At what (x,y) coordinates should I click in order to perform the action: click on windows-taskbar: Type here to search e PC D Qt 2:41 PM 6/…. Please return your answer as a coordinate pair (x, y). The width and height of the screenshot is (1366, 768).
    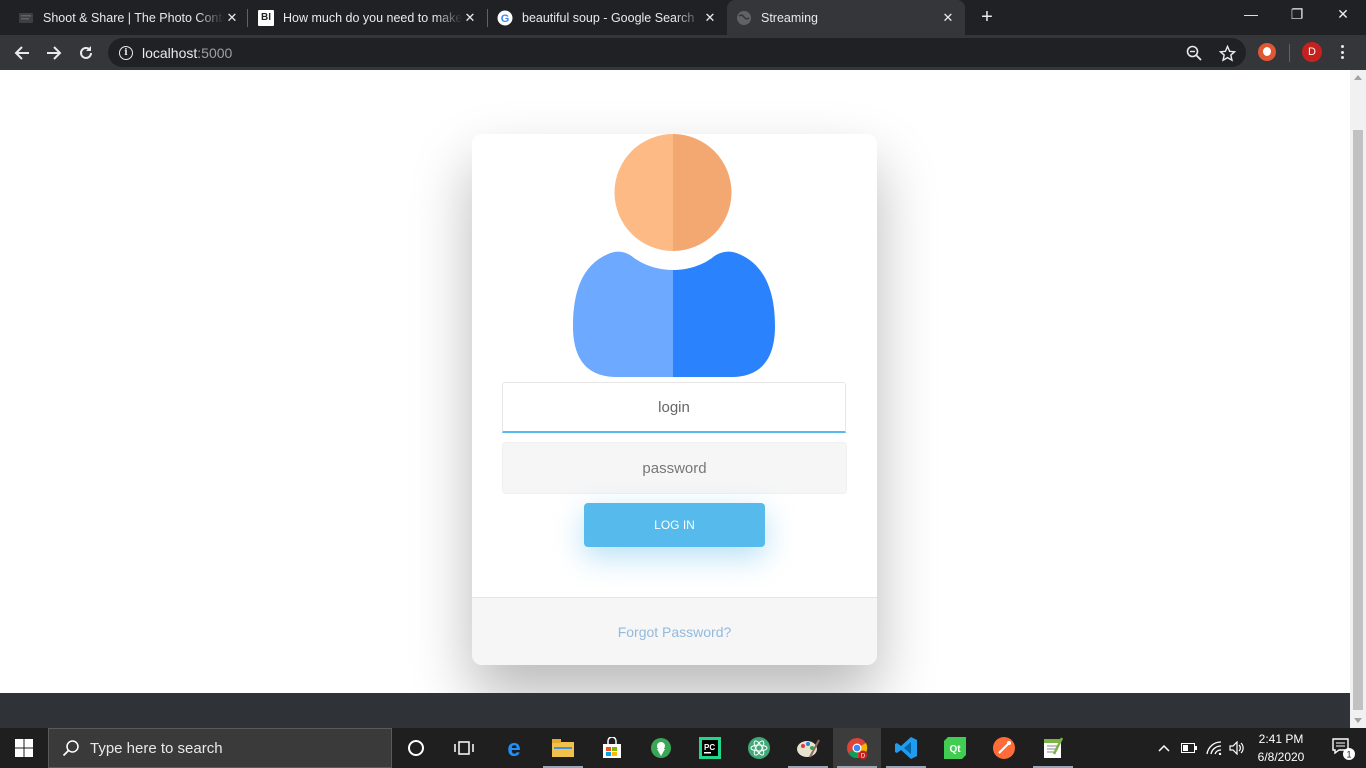
    Looking at the image, I should click on (683, 748).